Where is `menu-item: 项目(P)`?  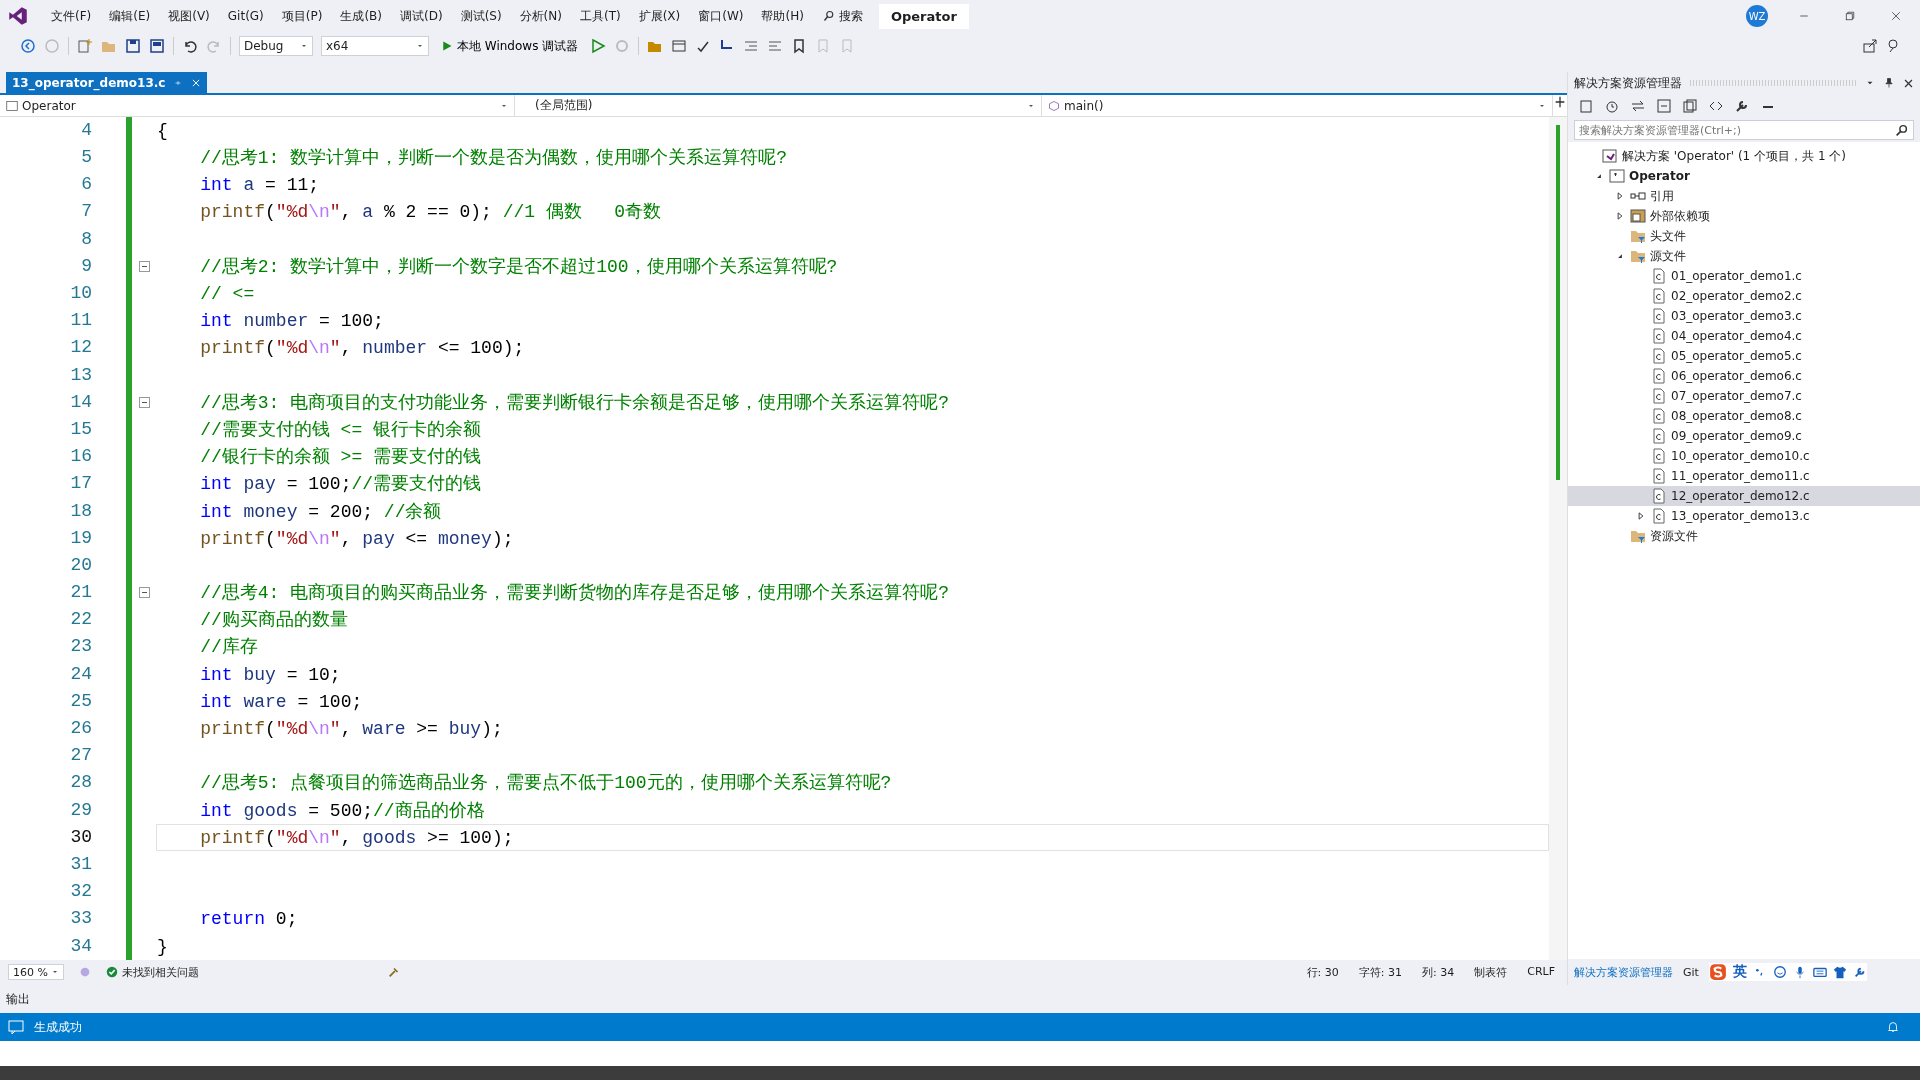 menu-item: 项目(P) is located at coordinates (302, 16).